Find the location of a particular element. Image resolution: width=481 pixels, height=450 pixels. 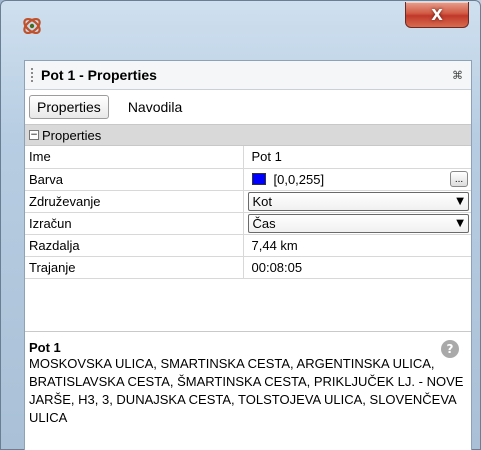

property-row-zdruzevanje: Združevanje Kot ▼ is located at coordinates (248, 201).